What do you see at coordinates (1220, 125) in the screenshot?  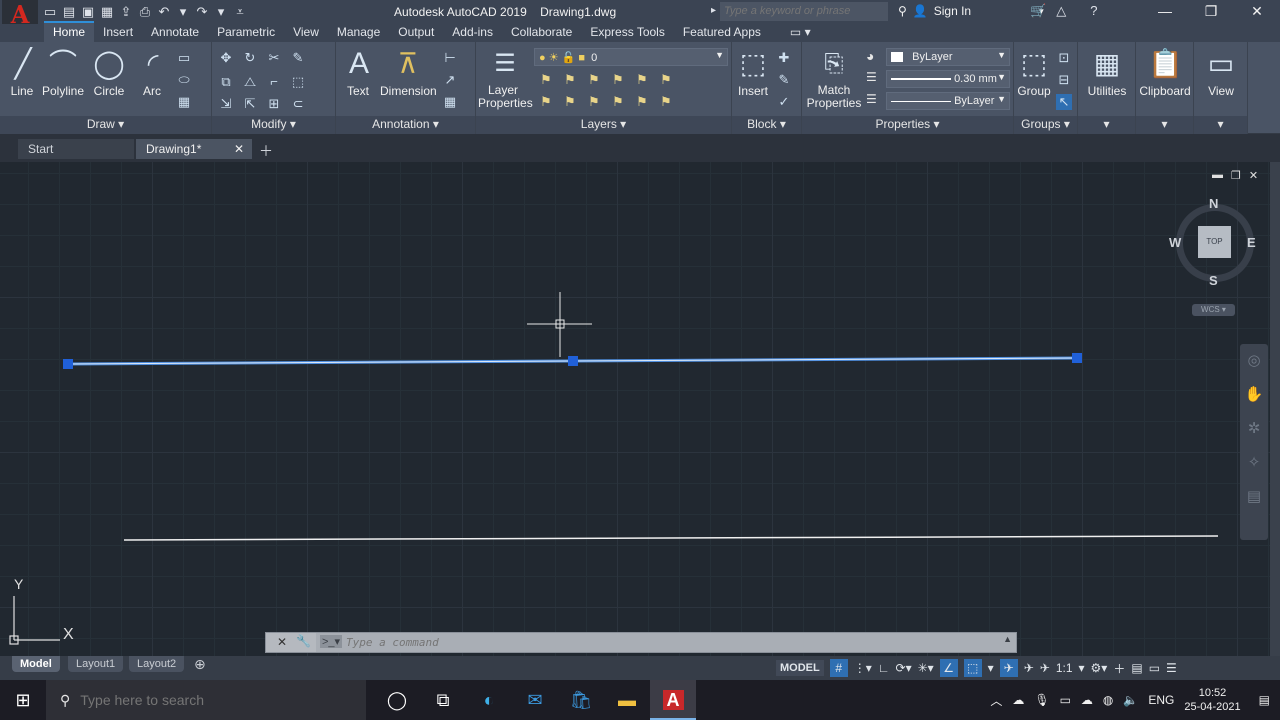 I see `view-expand: ▾` at bounding box center [1220, 125].